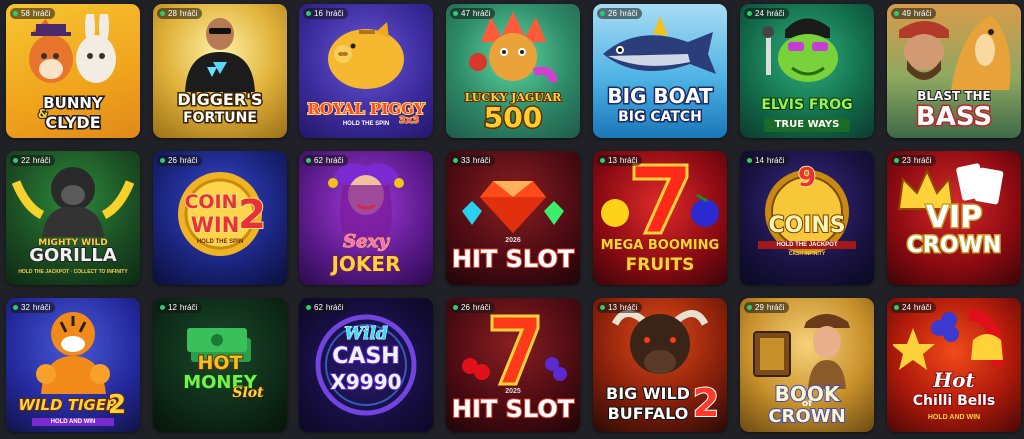 The image size is (1024, 439). I want to click on game-title-line2: BASS, so click(953, 117).